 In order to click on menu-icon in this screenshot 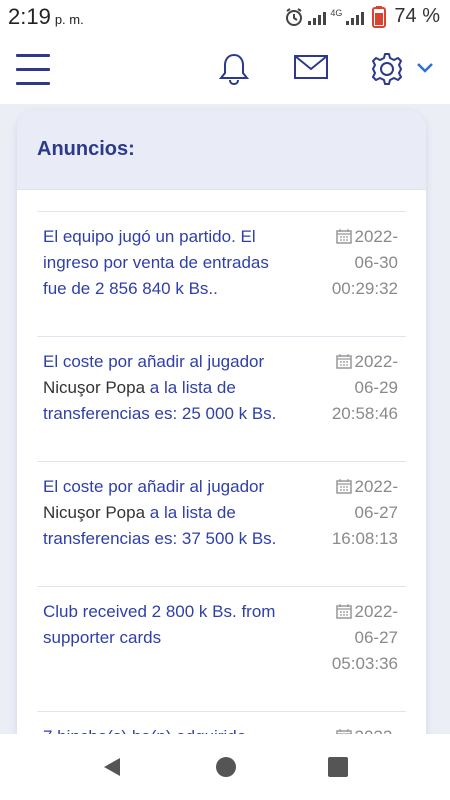, I will do `click(33, 69)`.